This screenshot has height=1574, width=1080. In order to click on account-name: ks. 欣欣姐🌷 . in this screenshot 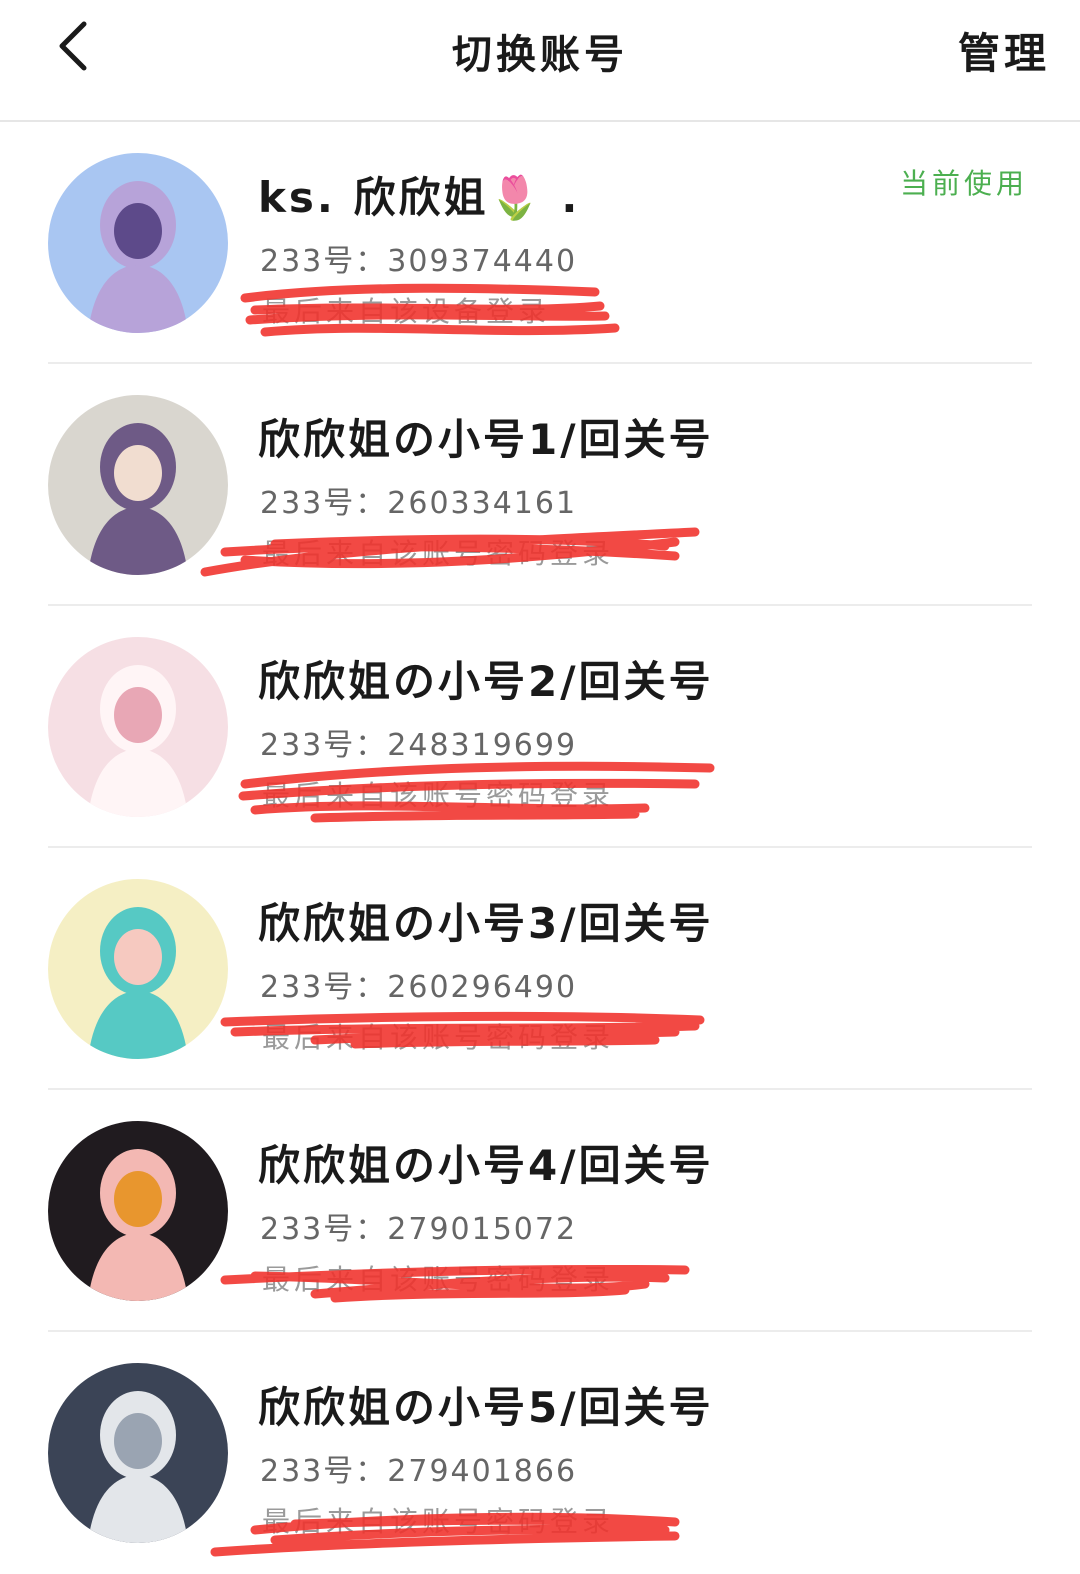, I will do `click(419, 197)`.